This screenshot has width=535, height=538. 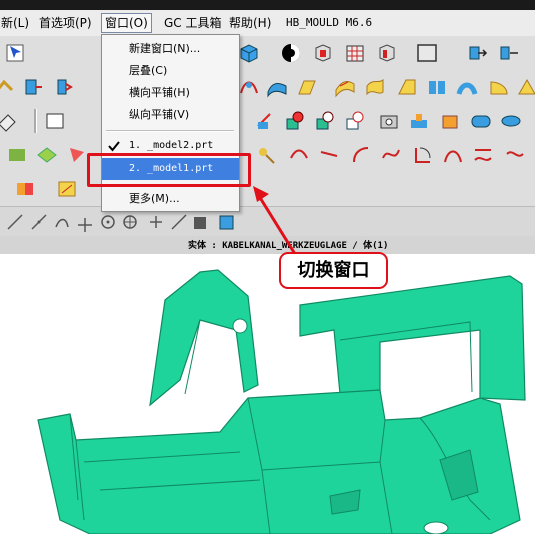 I want to click on library-icon, so click(x=17, y=155).